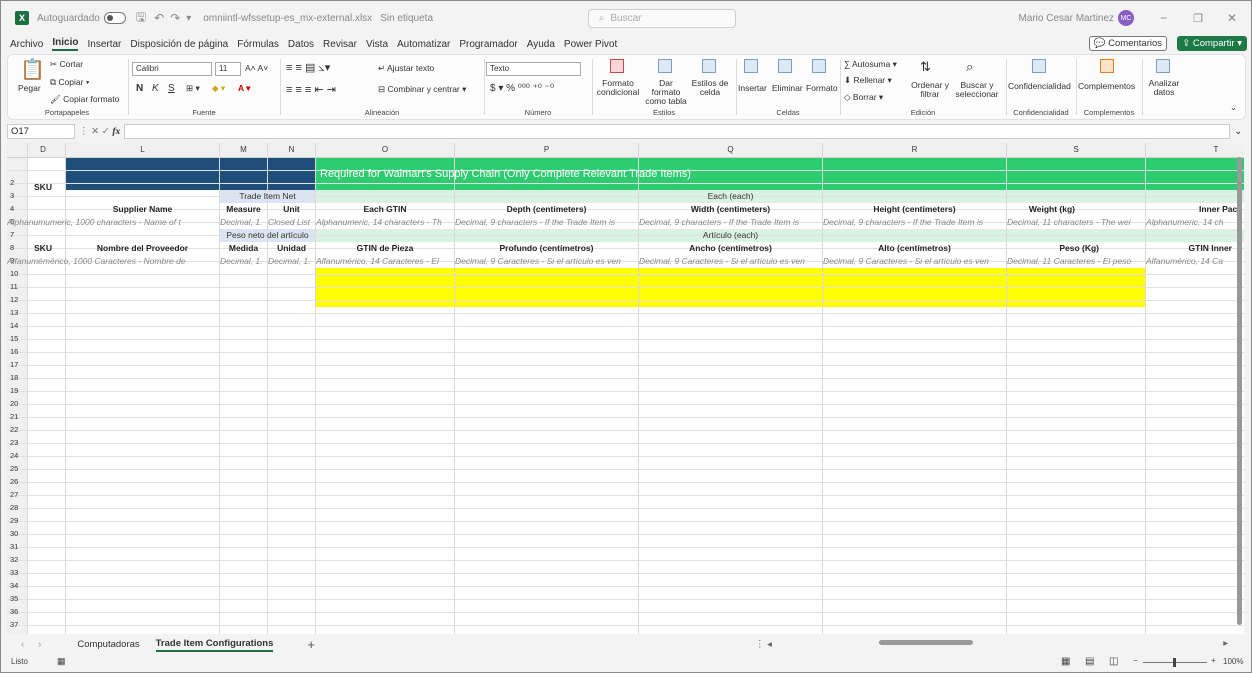 Image resolution: width=1252 pixels, height=673 pixels. I want to click on format-painter-button: 🖌 Copiar formato, so click(84, 99).